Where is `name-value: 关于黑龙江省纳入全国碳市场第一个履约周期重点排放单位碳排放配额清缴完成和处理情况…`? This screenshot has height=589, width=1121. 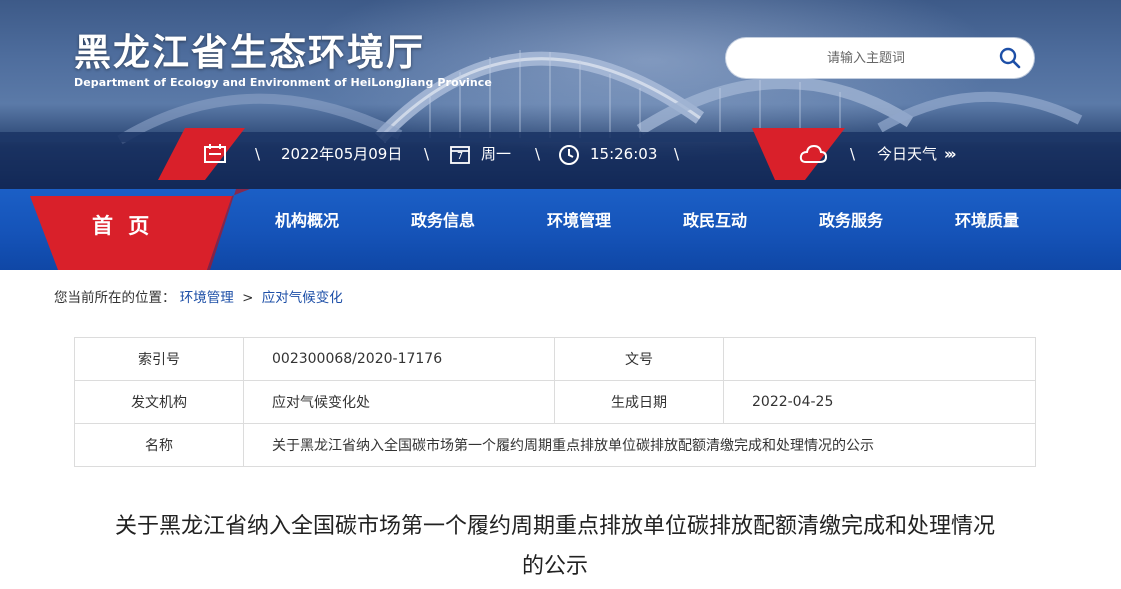 name-value: 关于黑龙江省纳入全国碳市场第一个履约周期重点排放单位碳排放配额清缴完成和处理情况… is located at coordinates (639, 445).